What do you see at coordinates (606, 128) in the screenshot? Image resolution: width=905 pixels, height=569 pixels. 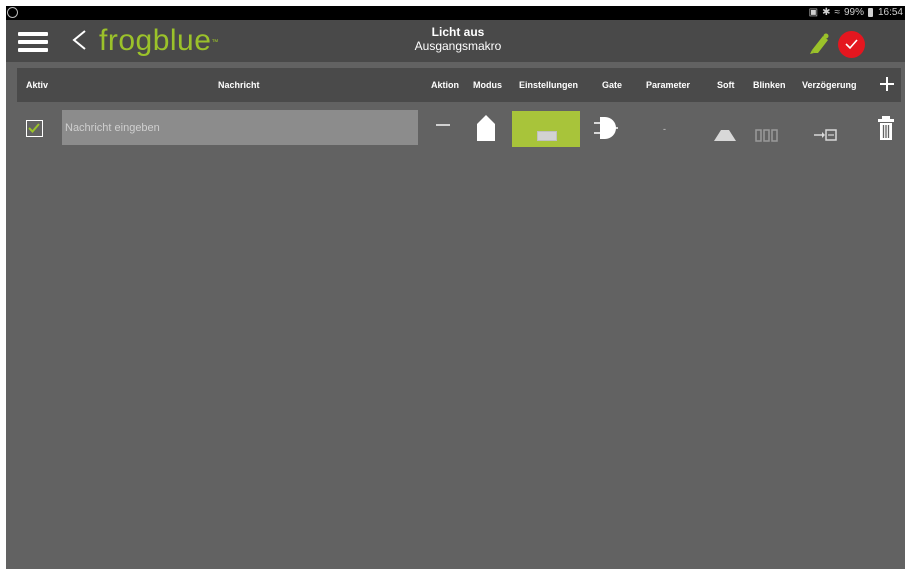 I see `and-gate-icon` at bounding box center [606, 128].